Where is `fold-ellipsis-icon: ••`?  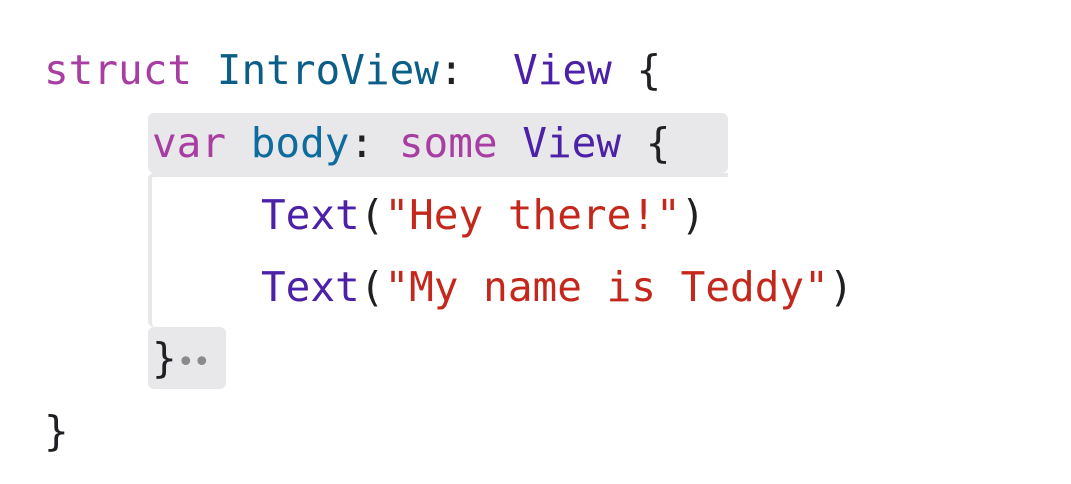
fold-ellipsis-icon: •• is located at coordinates (194, 362).